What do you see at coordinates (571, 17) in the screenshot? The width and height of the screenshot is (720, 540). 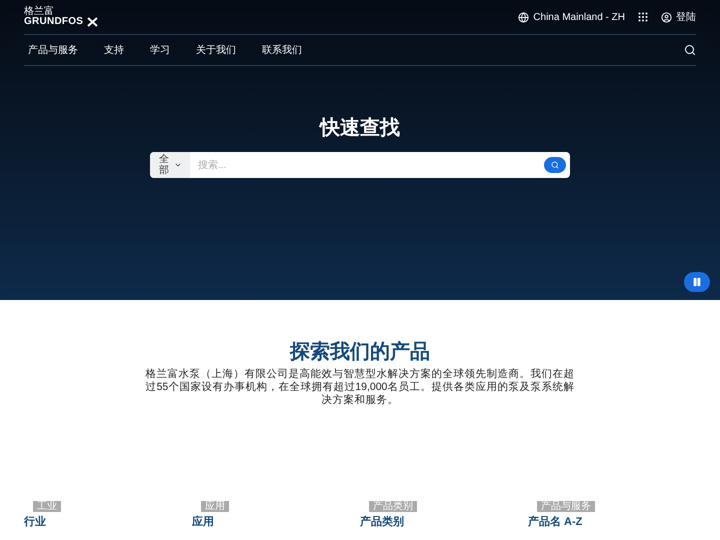 I see `region-selector: China Mainland - ZH` at bounding box center [571, 17].